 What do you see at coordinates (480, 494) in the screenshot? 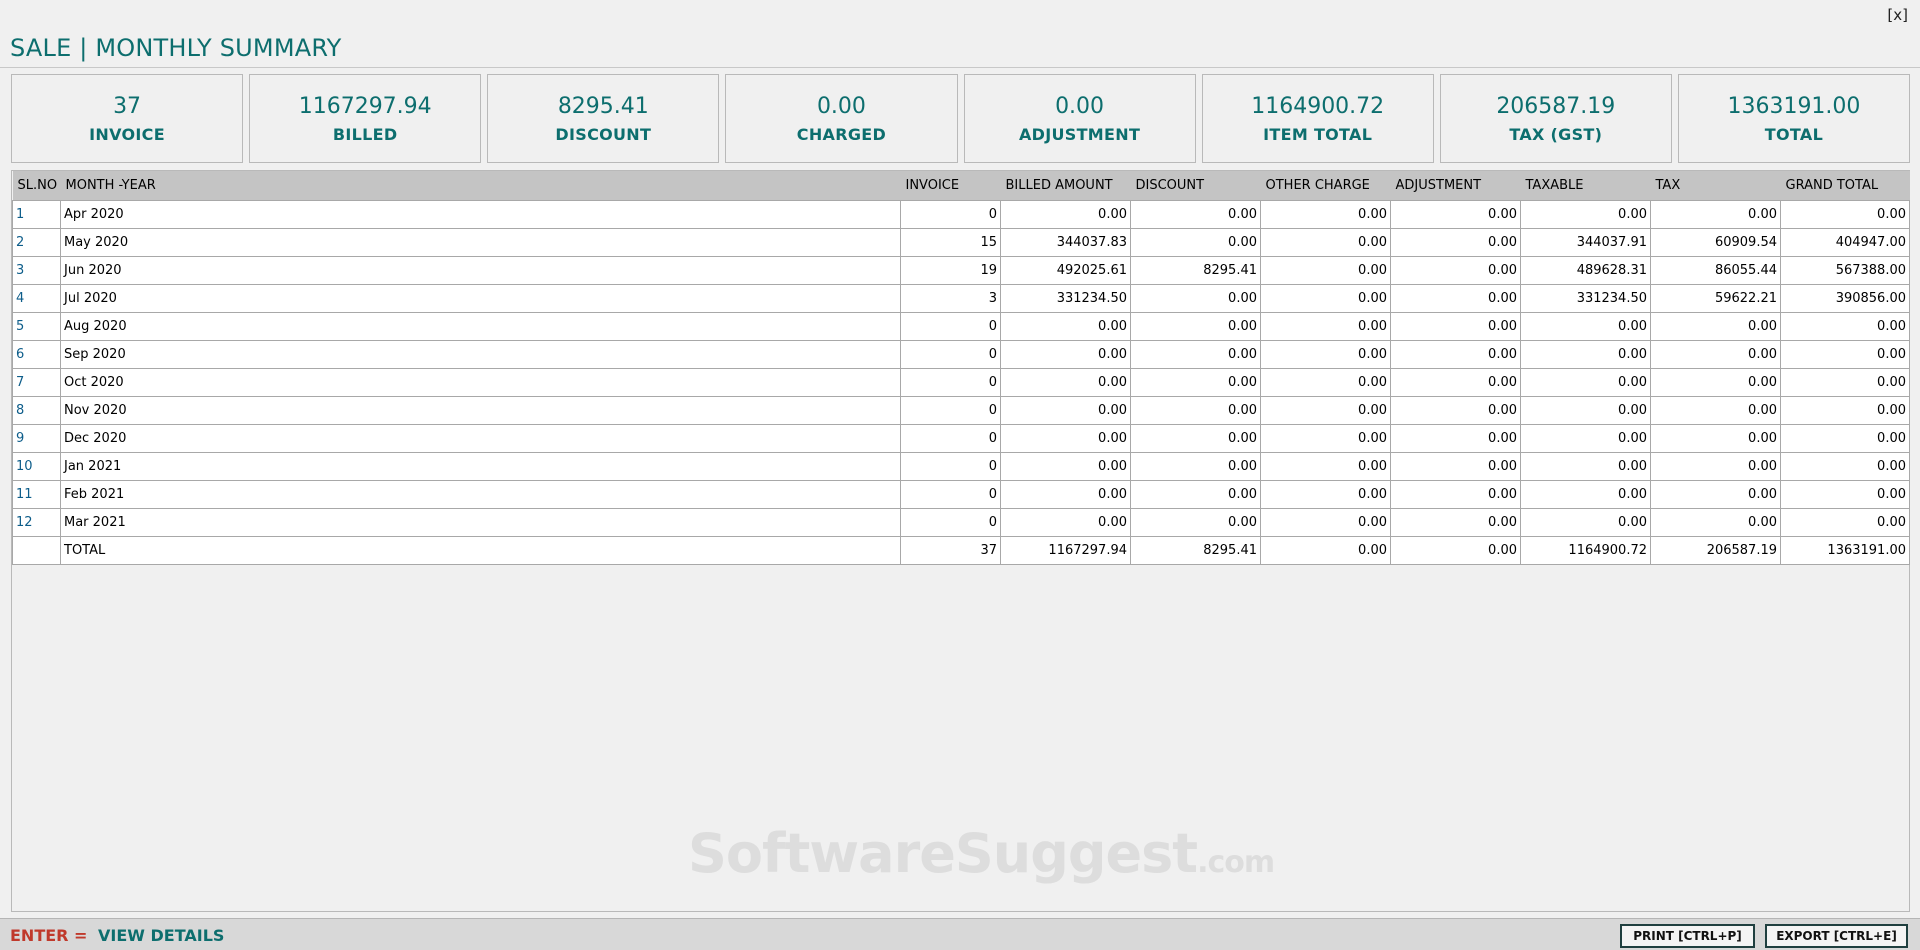
I see `cell-month-year: Feb 2021` at bounding box center [480, 494].